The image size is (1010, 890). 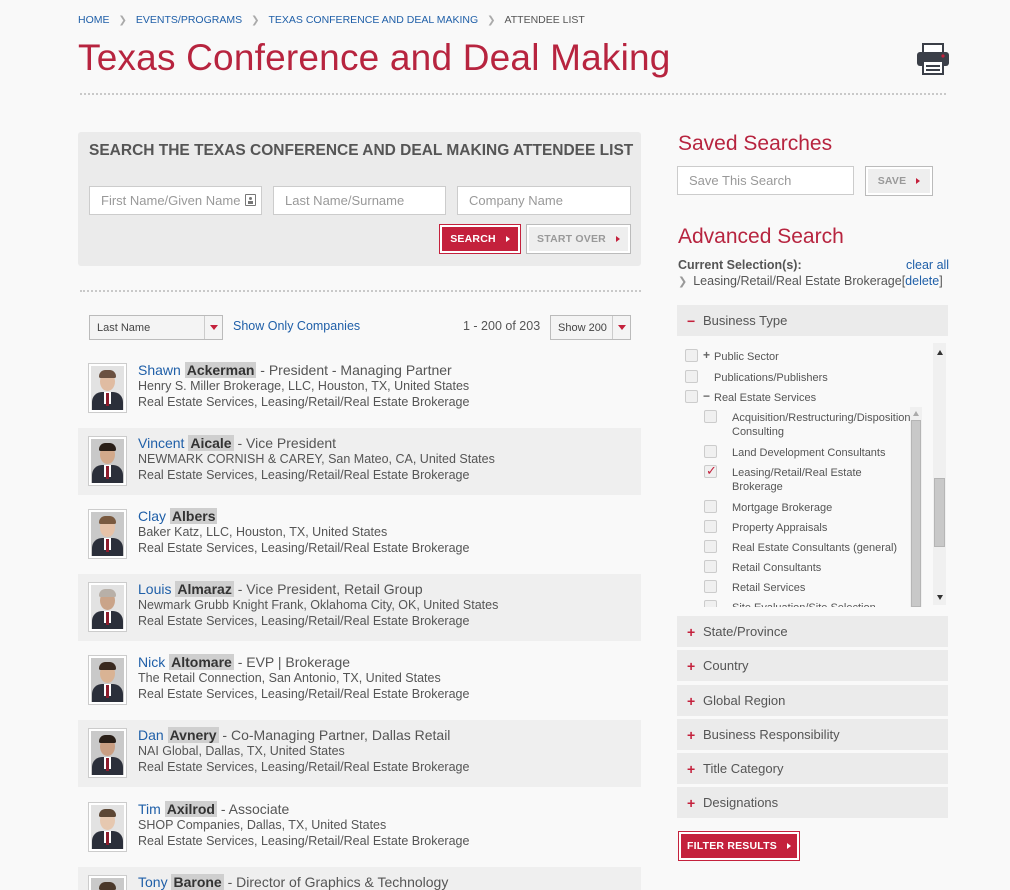 I want to click on breadcrumb-conference: TEXAS CONFERENCE AND DEAL MAKING, so click(x=373, y=20).